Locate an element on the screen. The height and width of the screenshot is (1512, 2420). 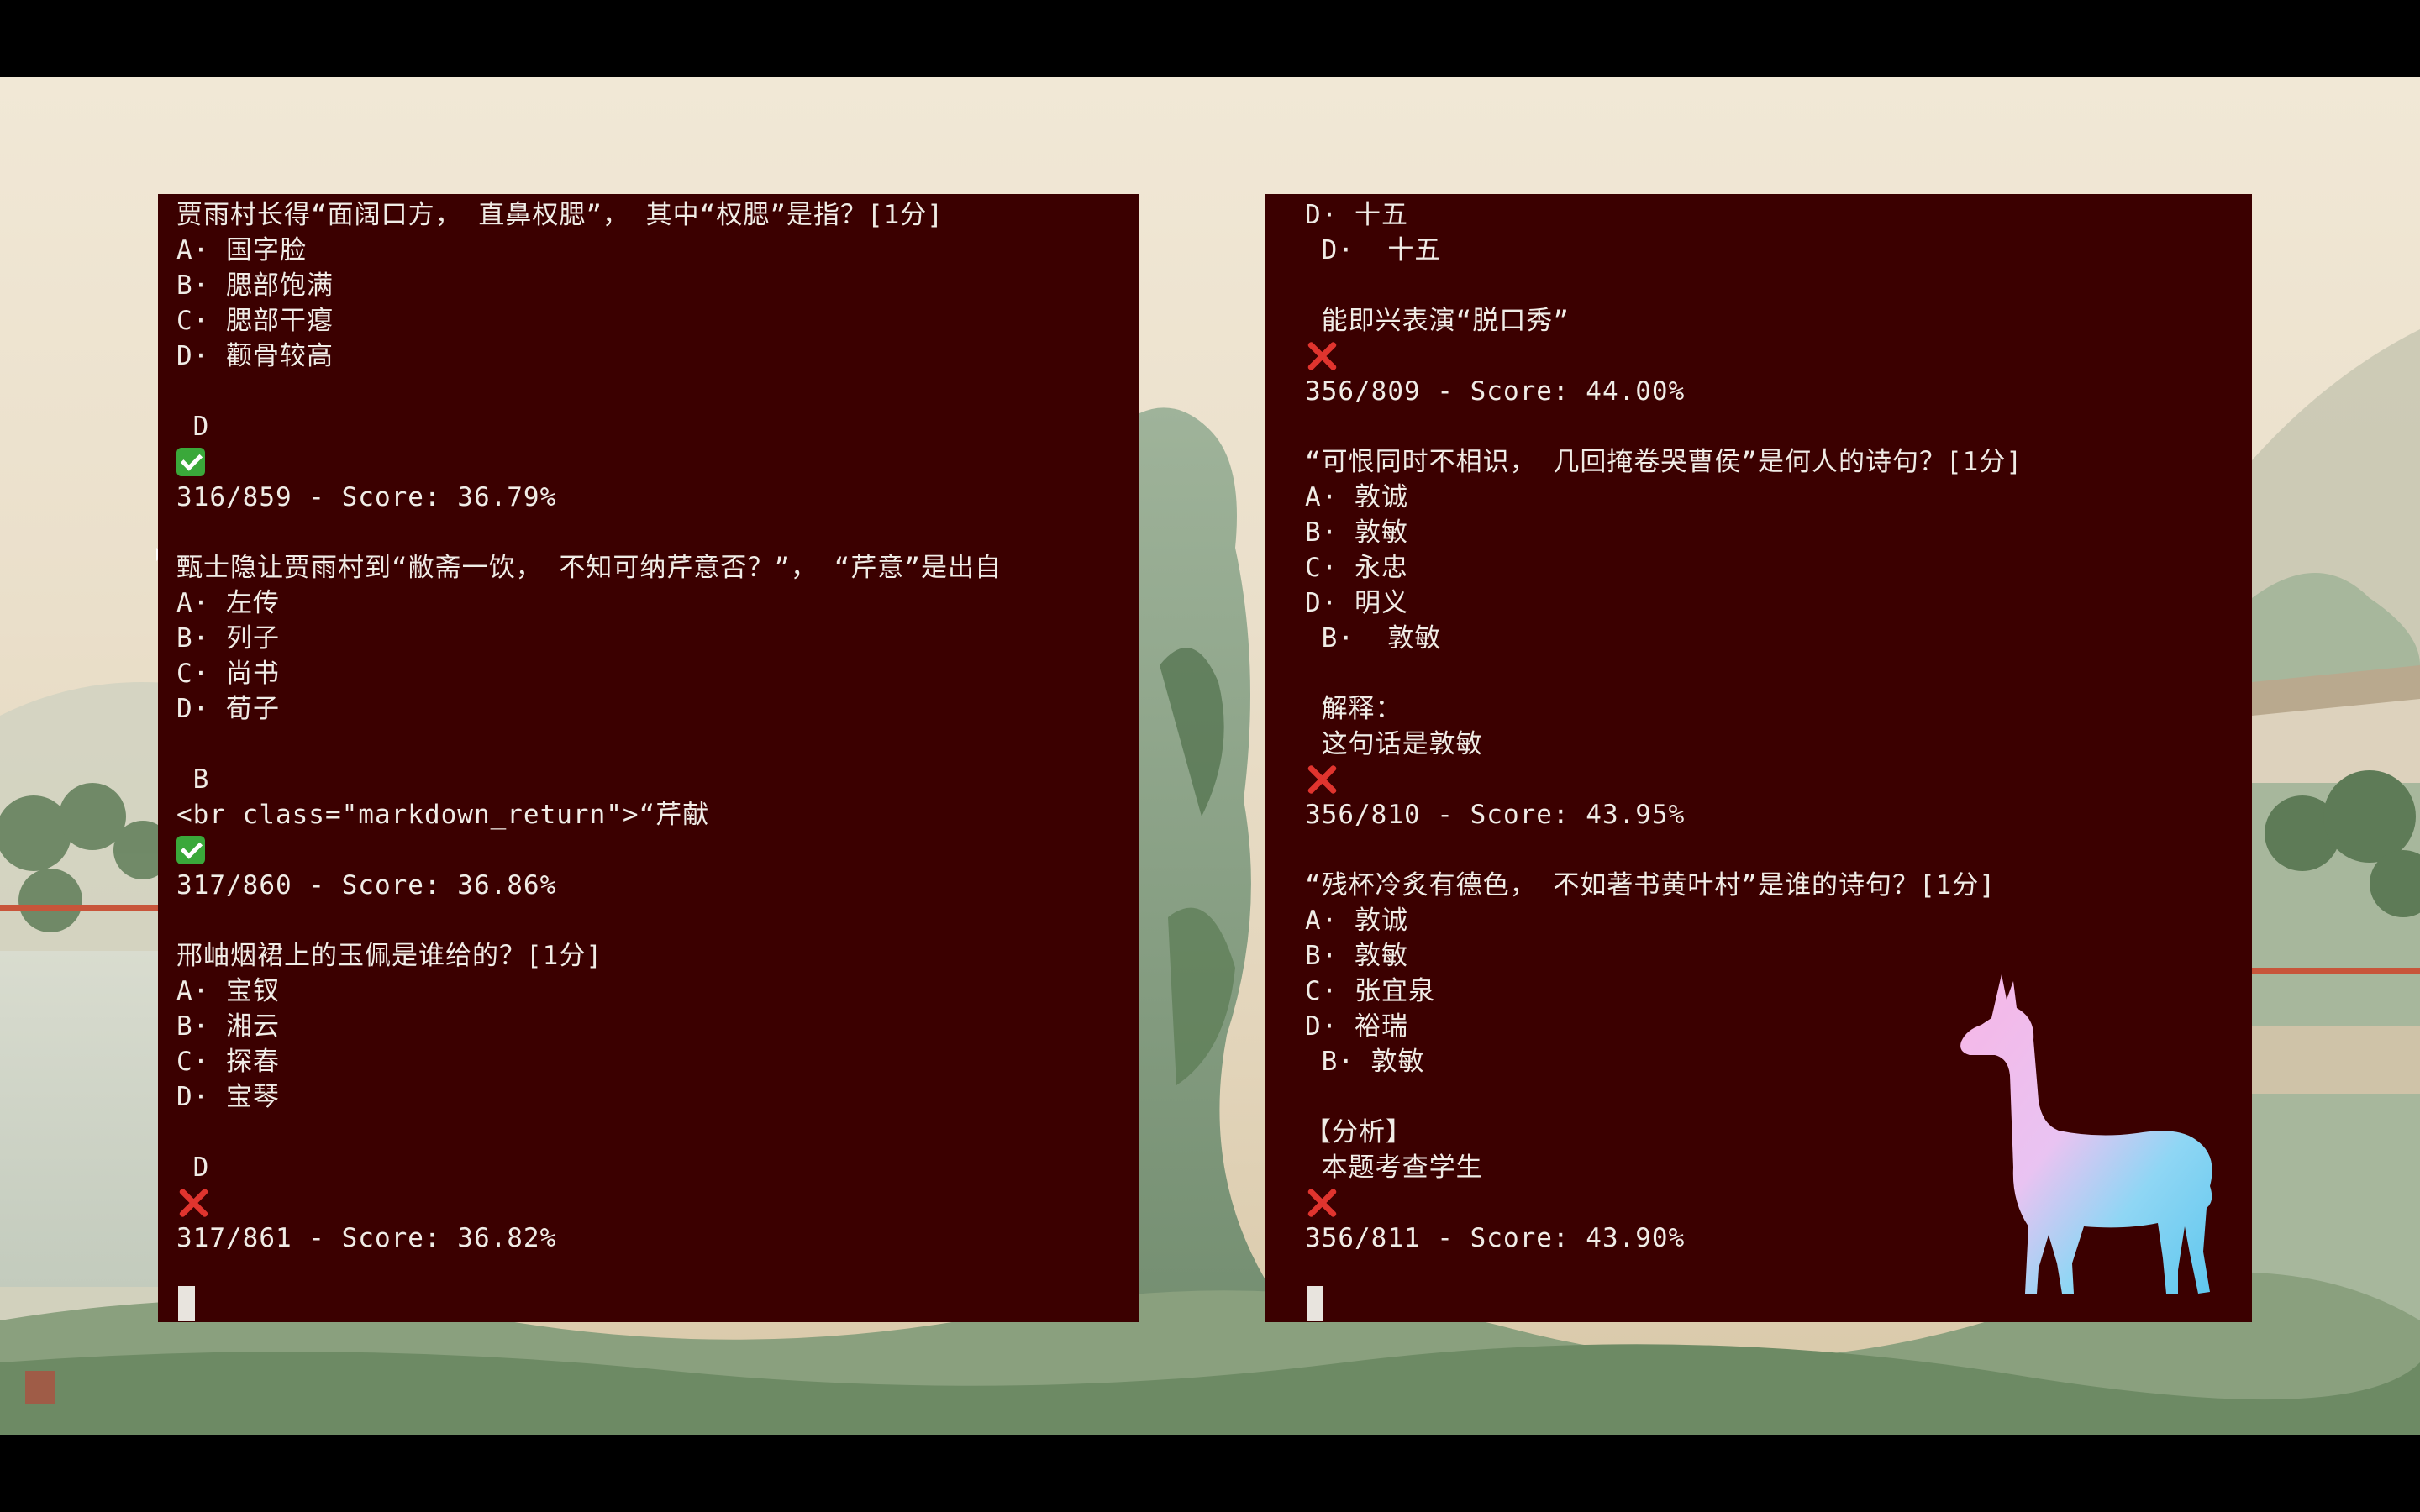
terminal-line: B· 列子 is located at coordinates (228, 638).